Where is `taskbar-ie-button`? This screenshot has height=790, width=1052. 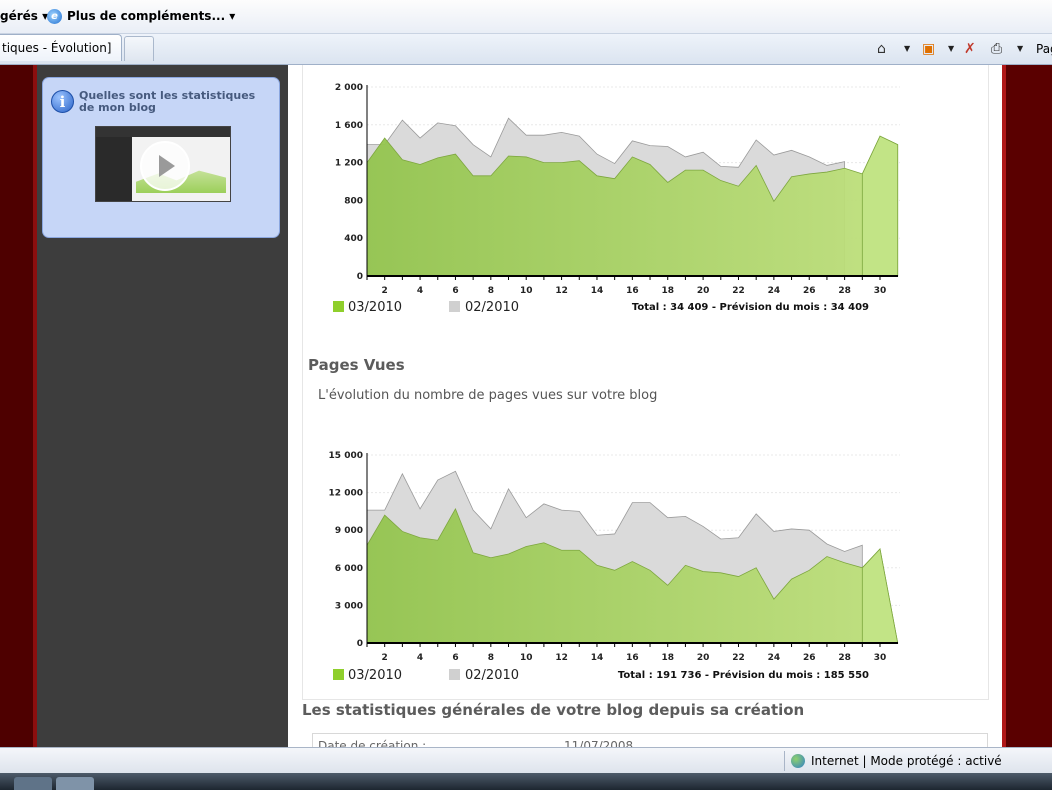 taskbar-ie-button is located at coordinates (75, 783).